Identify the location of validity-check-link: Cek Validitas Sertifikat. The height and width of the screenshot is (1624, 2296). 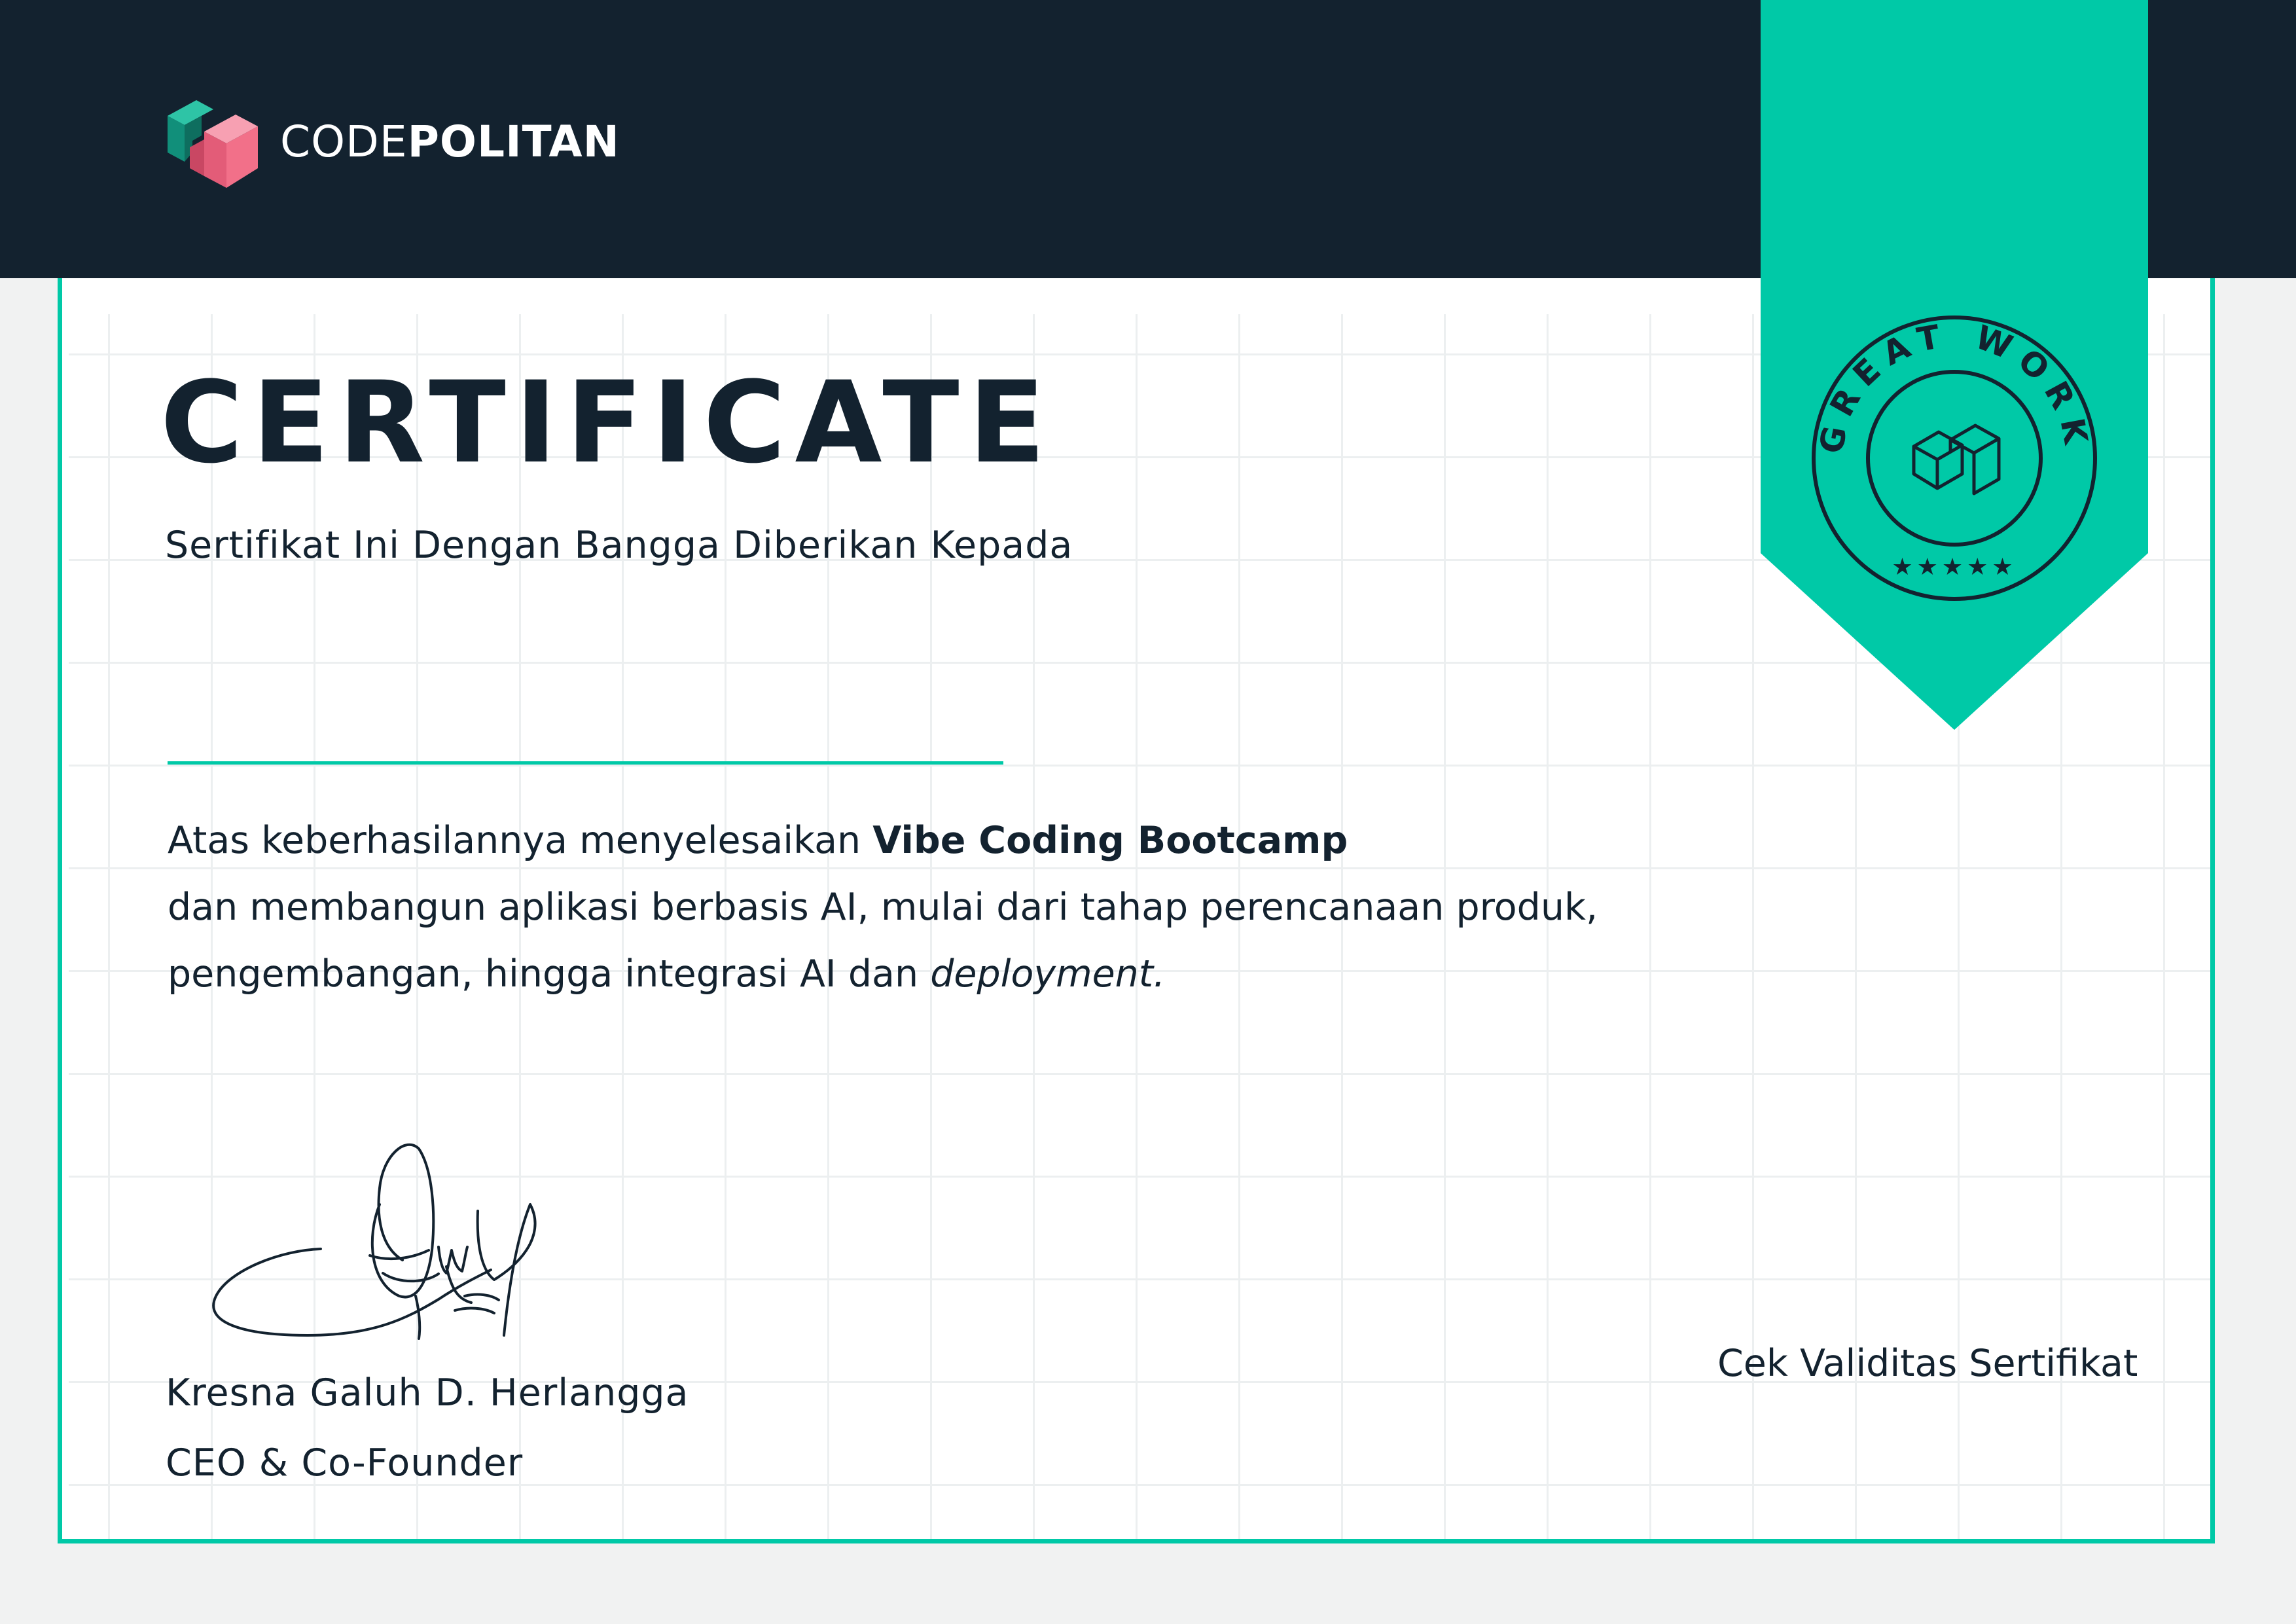
(1927, 1363).